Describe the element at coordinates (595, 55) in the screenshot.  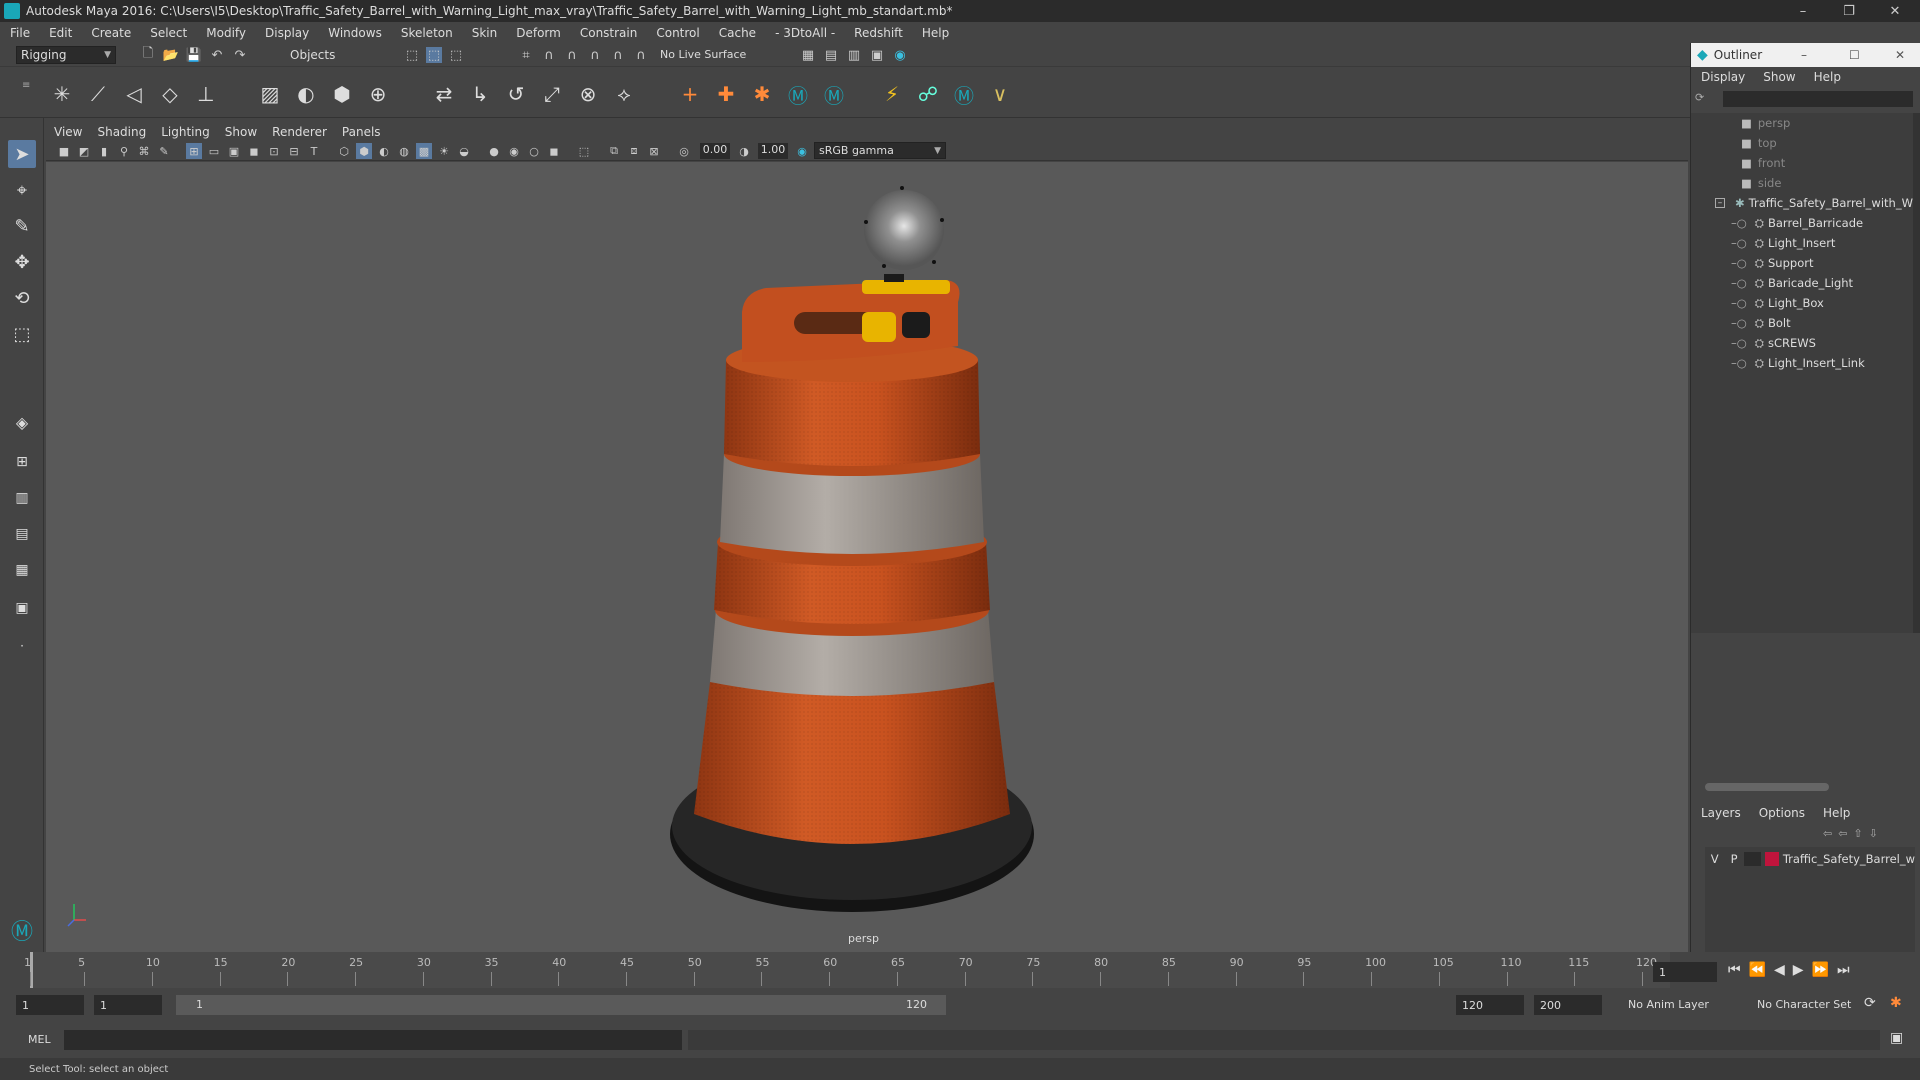
I see `snap-view-icon: ∩` at that location.